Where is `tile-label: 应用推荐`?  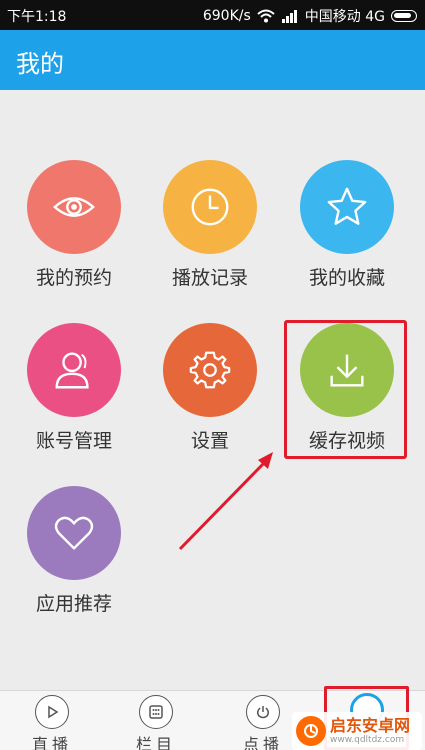
tile-label: 应用推荐 is located at coordinates (73, 604).